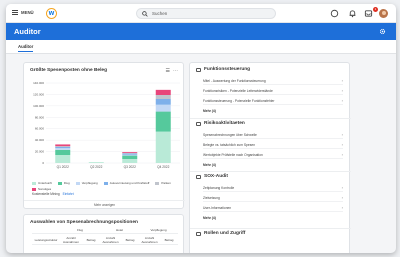 This screenshot has width=400, height=257. I want to click on more-options-icon: ⋯, so click(175, 71).